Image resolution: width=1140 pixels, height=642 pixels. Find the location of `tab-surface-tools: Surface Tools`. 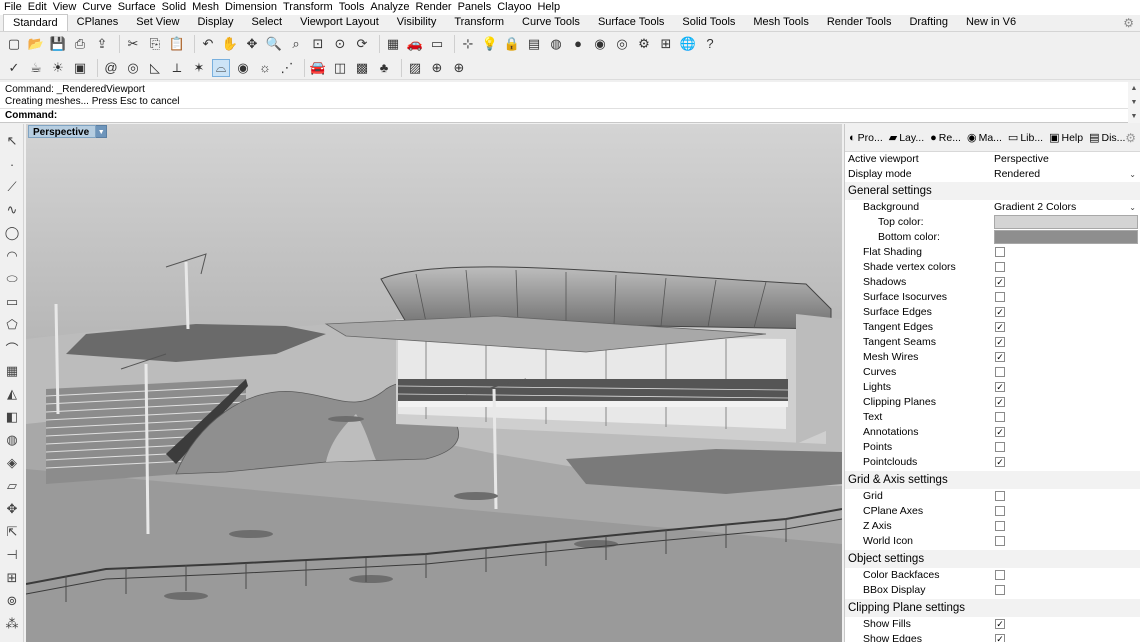

tab-surface-tools: Surface Tools is located at coordinates (631, 22).